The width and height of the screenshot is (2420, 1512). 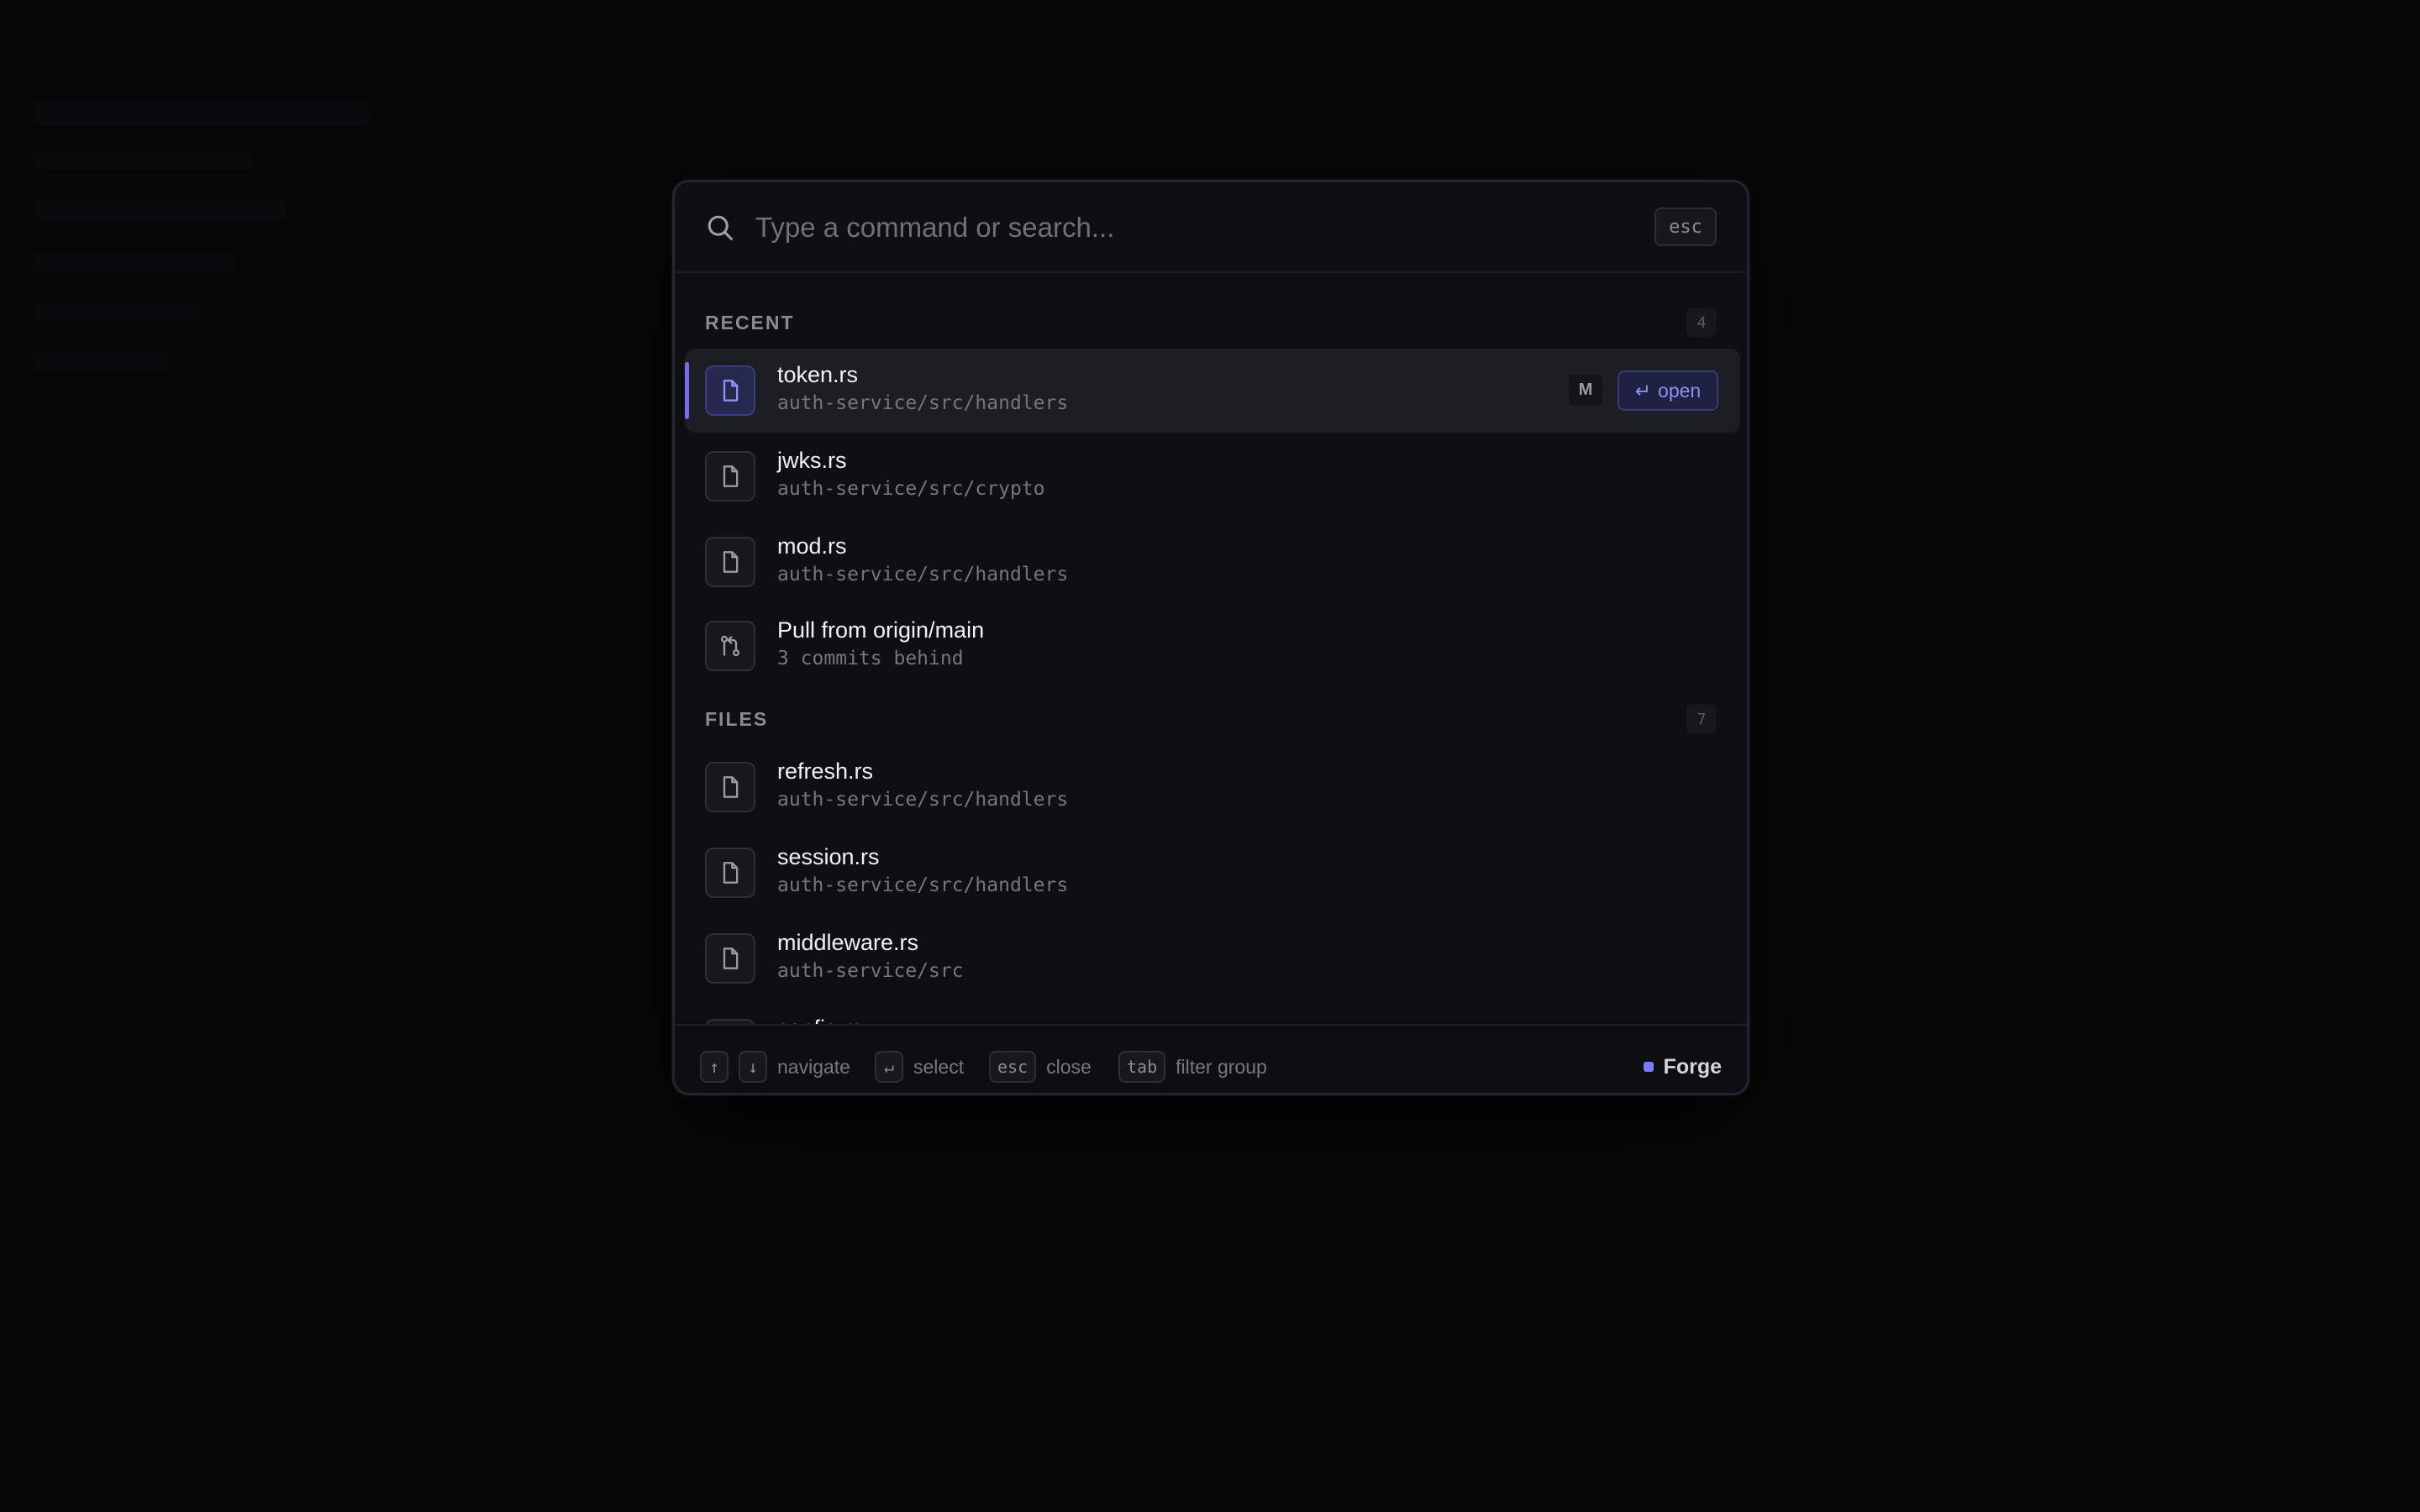 What do you see at coordinates (1649, 1067) in the screenshot?
I see `brand-logo-icon` at bounding box center [1649, 1067].